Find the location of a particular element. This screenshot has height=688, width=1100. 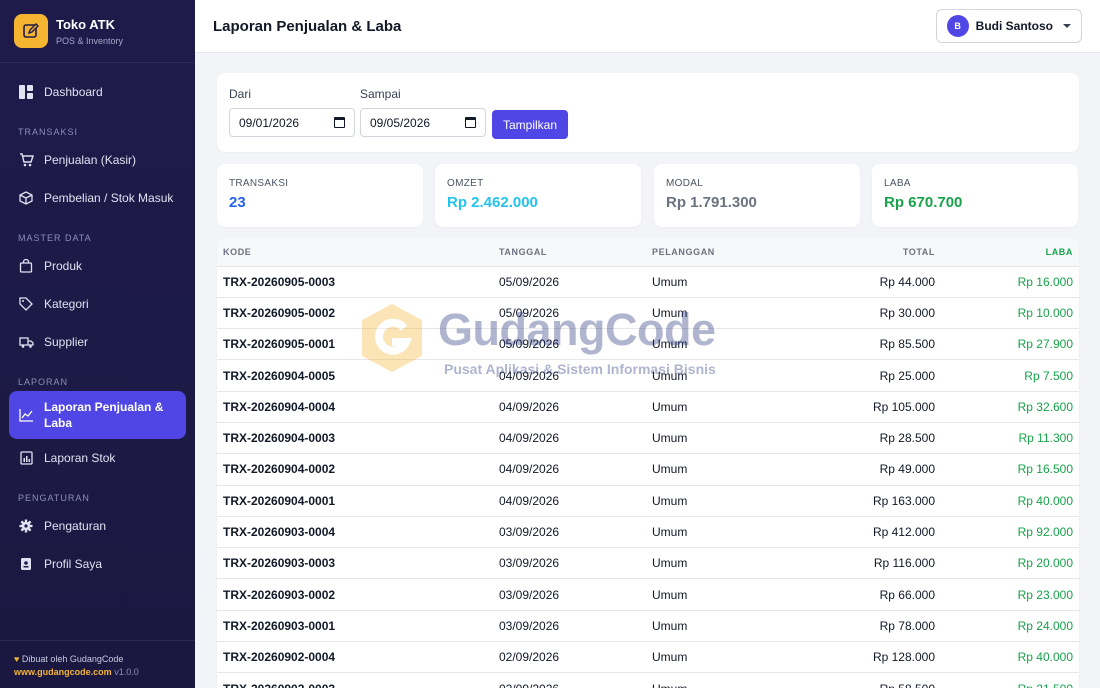

cell-laba: Rp 27.900 is located at coordinates (1007, 344).